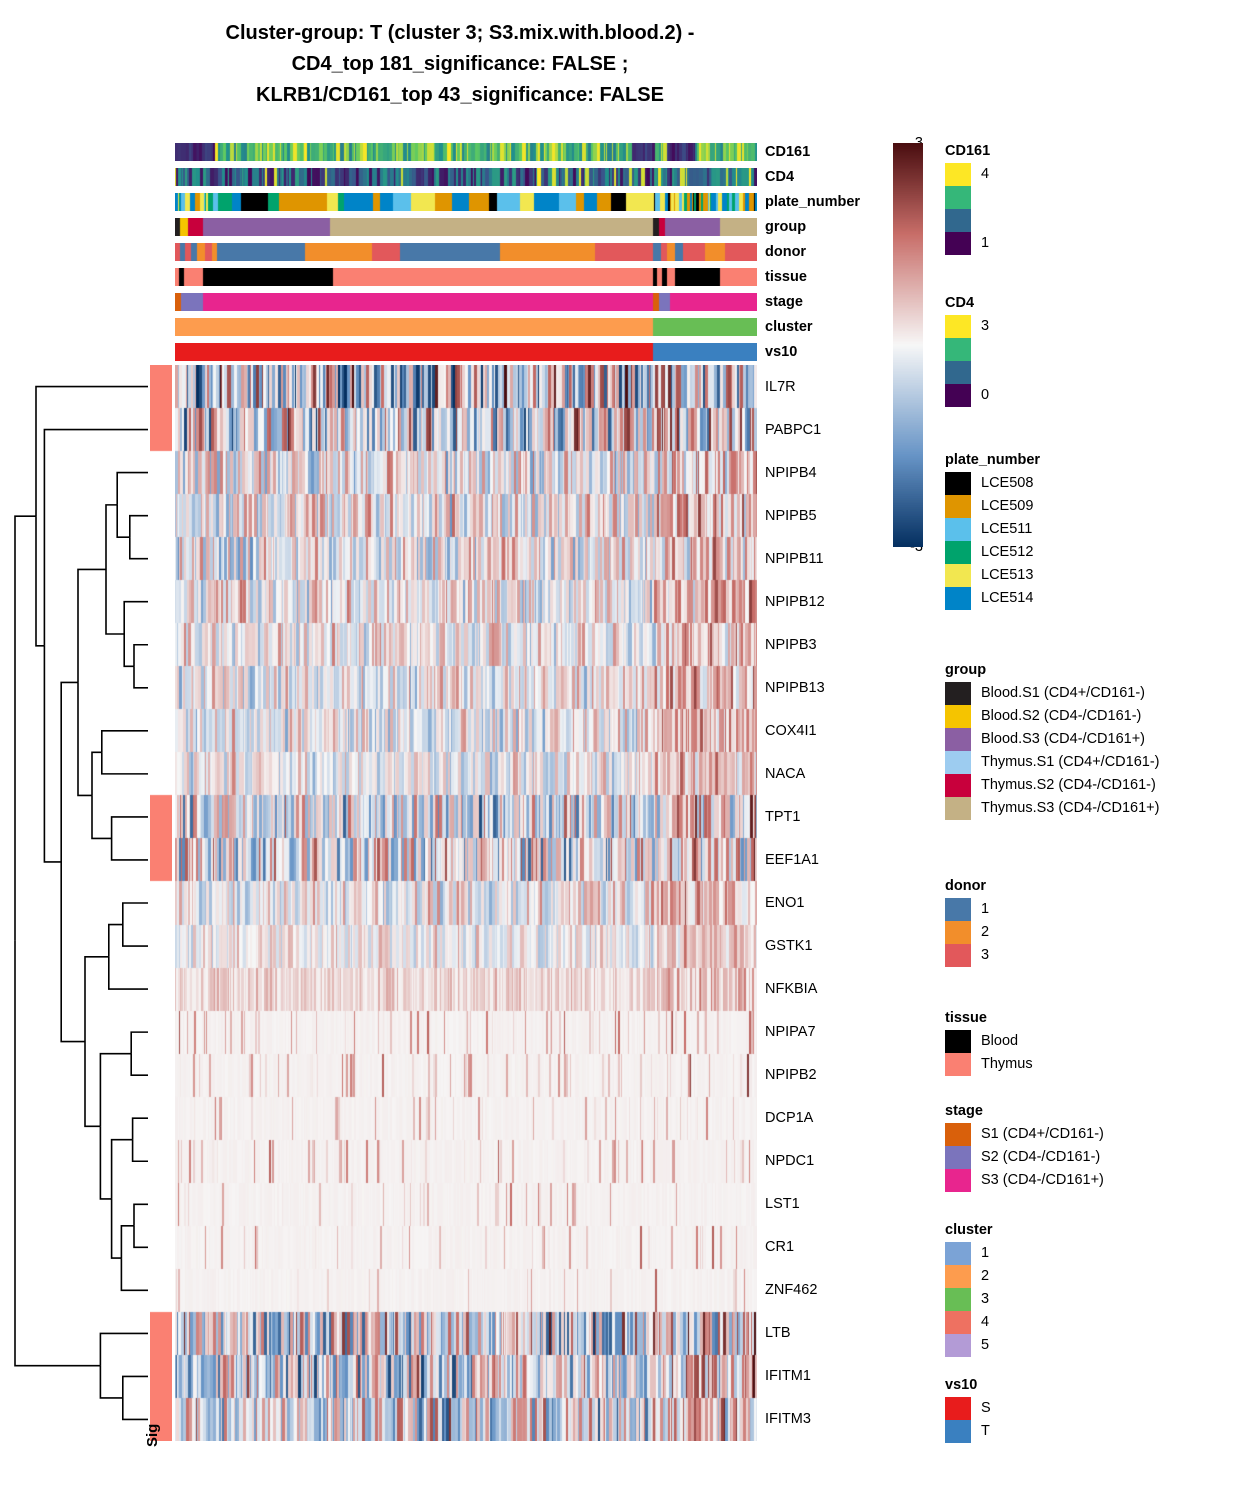 The image size is (1248, 1497). What do you see at coordinates (784, 302) in the screenshot?
I see `annotation-label-stage: stage` at bounding box center [784, 302].